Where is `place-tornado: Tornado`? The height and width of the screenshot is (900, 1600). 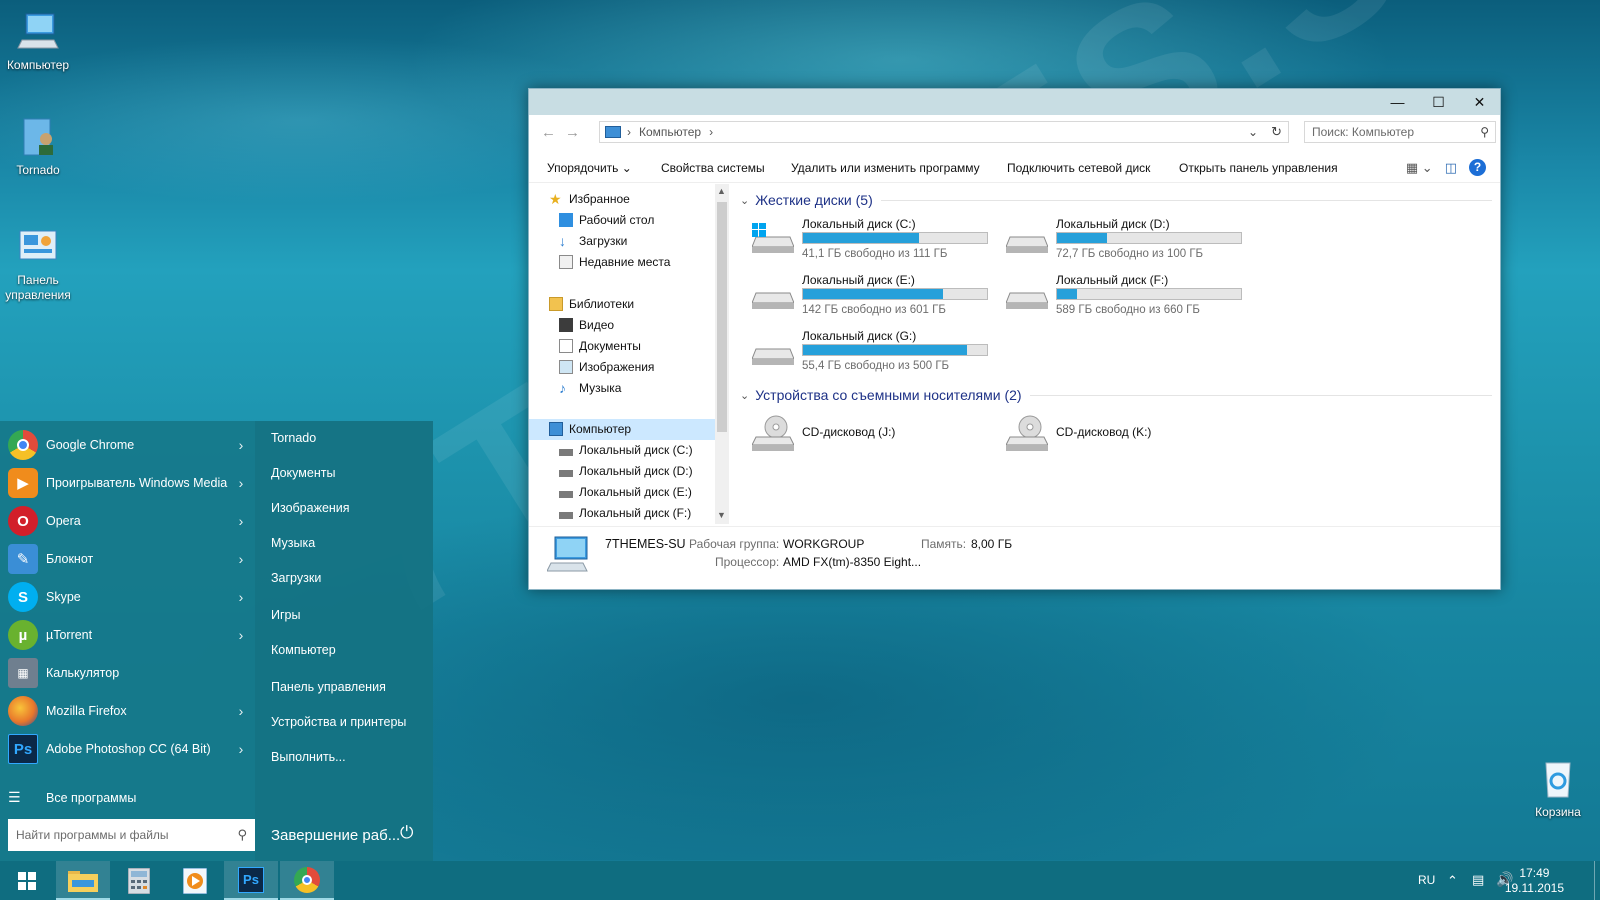
place-tornado: Tornado is located at coordinates (293, 438).